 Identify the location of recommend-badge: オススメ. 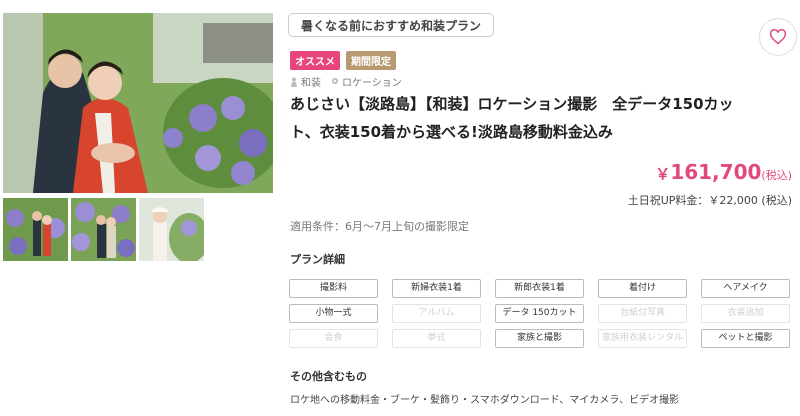
(315, 60).